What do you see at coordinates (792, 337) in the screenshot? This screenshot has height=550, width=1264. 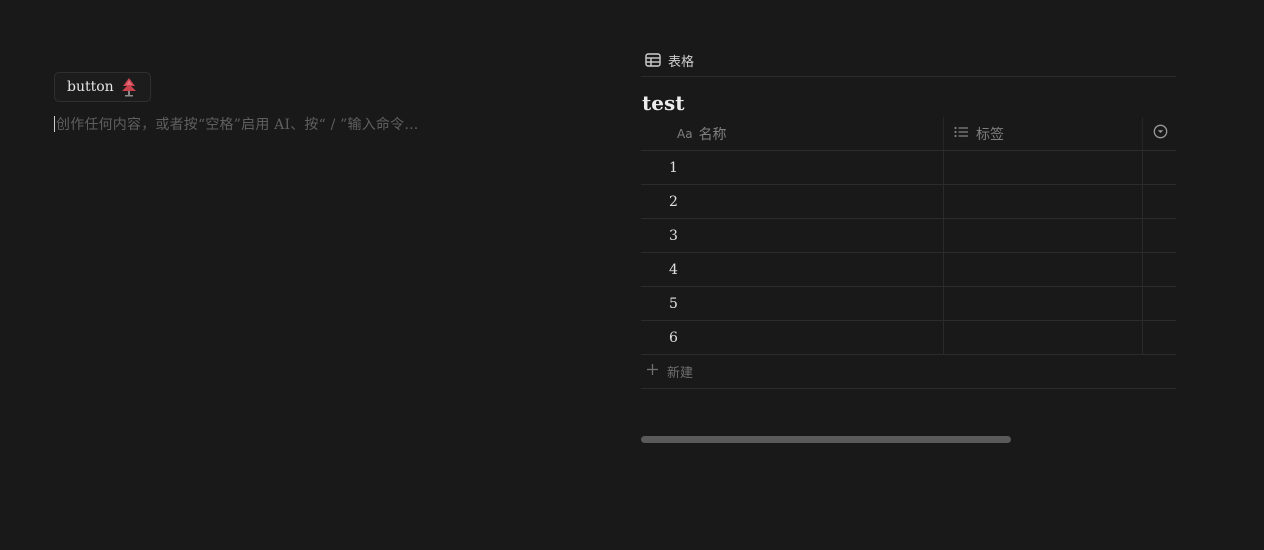 I see `cell-name: 6` at bounding box center [792, 337].